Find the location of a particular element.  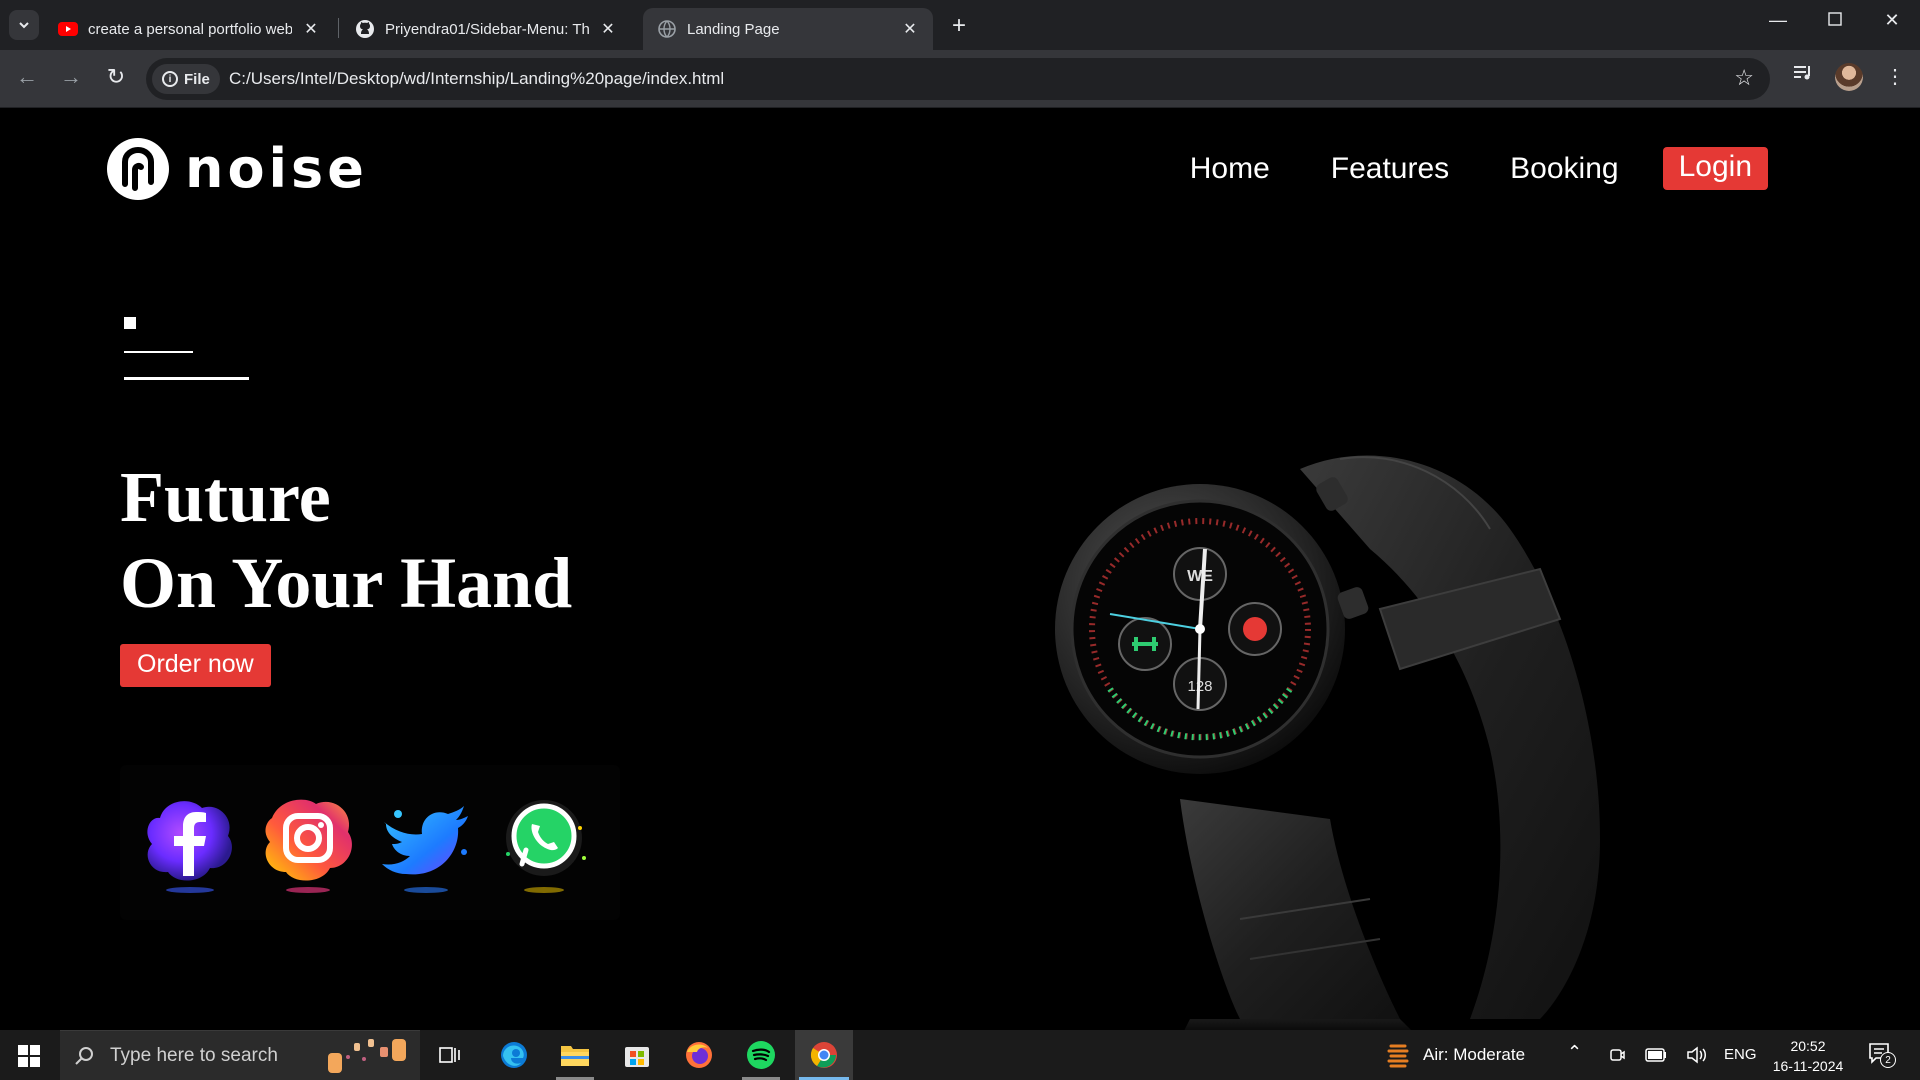

media-control-icon is located at coordinates (1803, 76).